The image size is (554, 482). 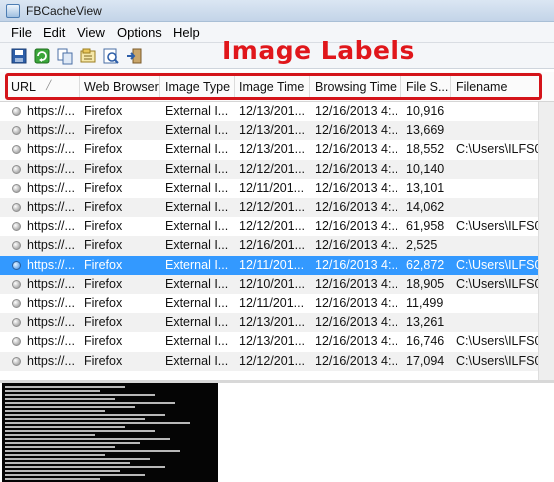 I want to click on cached-image-preview, so click(x=110, y=432).